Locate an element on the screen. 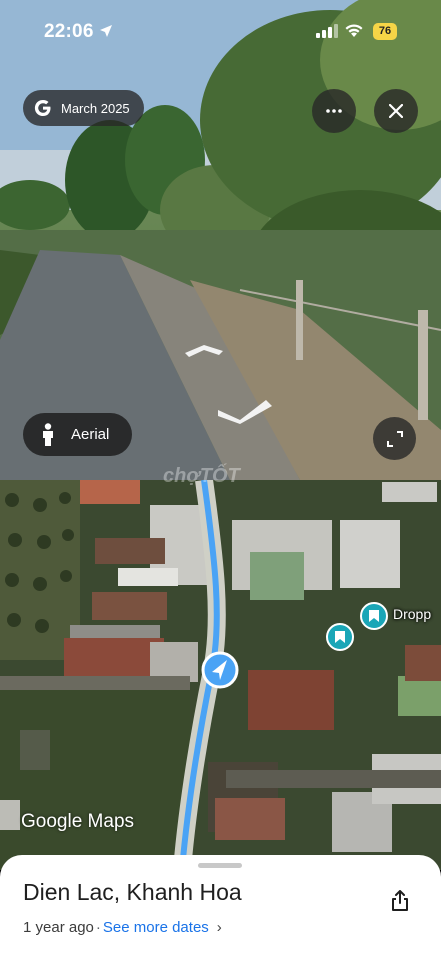  navigate-forward-chevron is located at coordinates (245, 411).